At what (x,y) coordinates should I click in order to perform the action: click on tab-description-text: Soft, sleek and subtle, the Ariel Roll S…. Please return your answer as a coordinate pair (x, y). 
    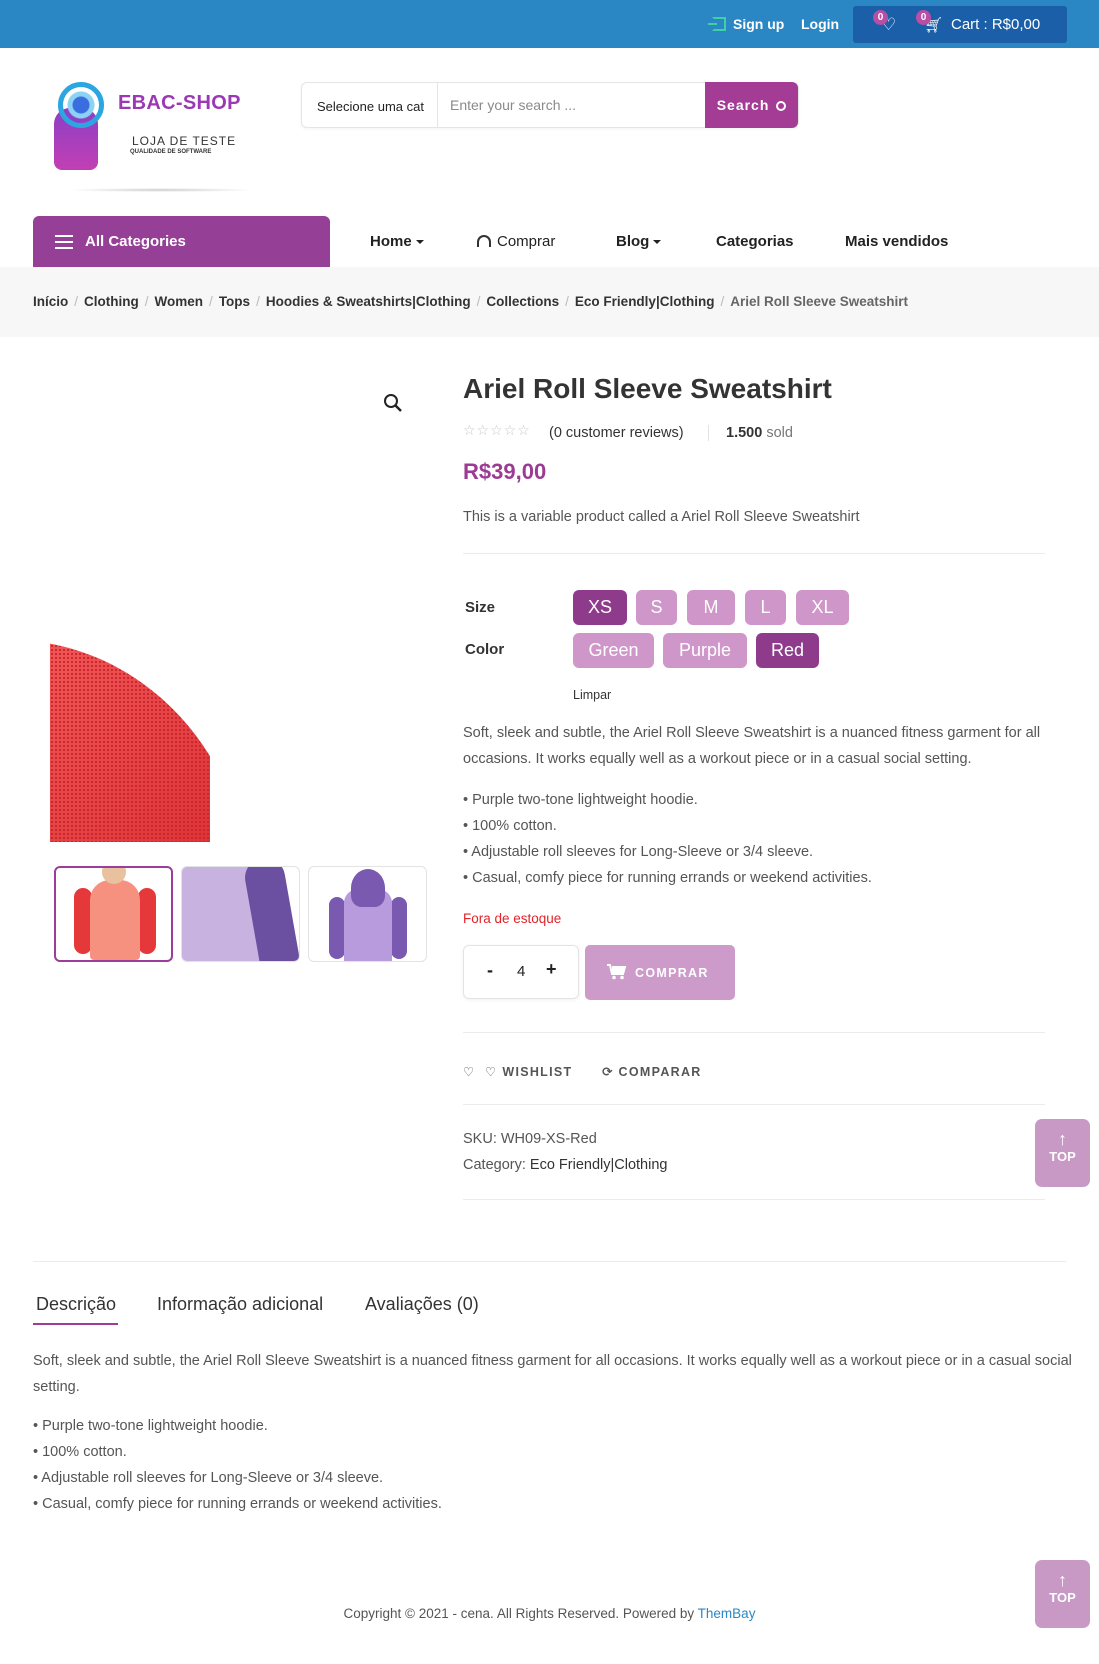
    Looking at the image, I should click on (552, 1374).